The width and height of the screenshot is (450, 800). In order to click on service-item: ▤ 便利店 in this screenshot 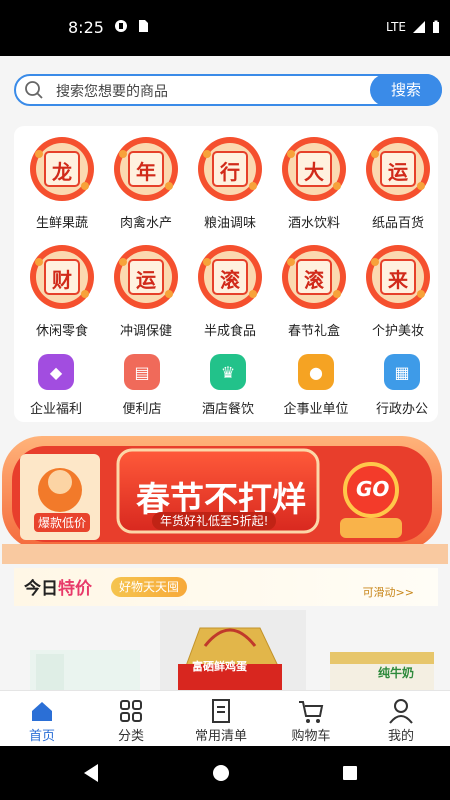, I will do `click(142, 385)`.